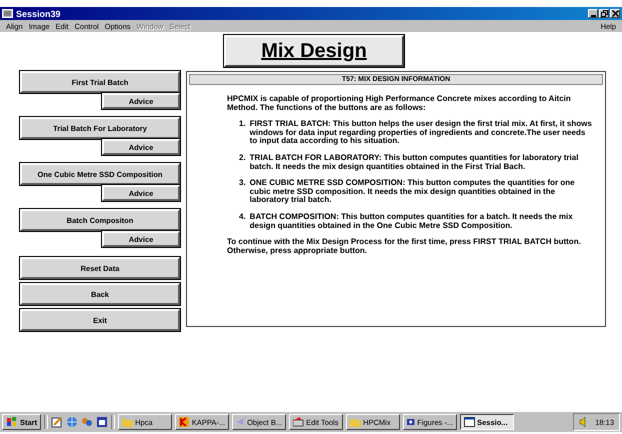  I want to click on flag-icon, so click(12, 422).